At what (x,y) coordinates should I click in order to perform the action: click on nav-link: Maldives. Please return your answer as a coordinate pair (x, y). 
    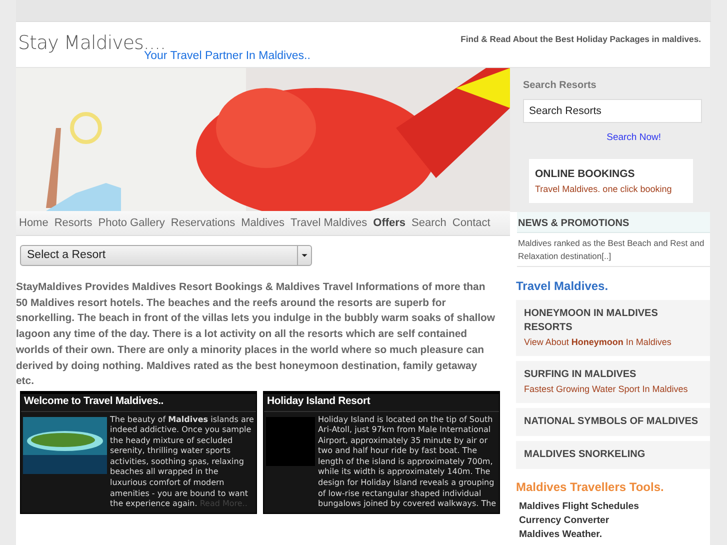
    Looking at the image, I should click on (263, 223).